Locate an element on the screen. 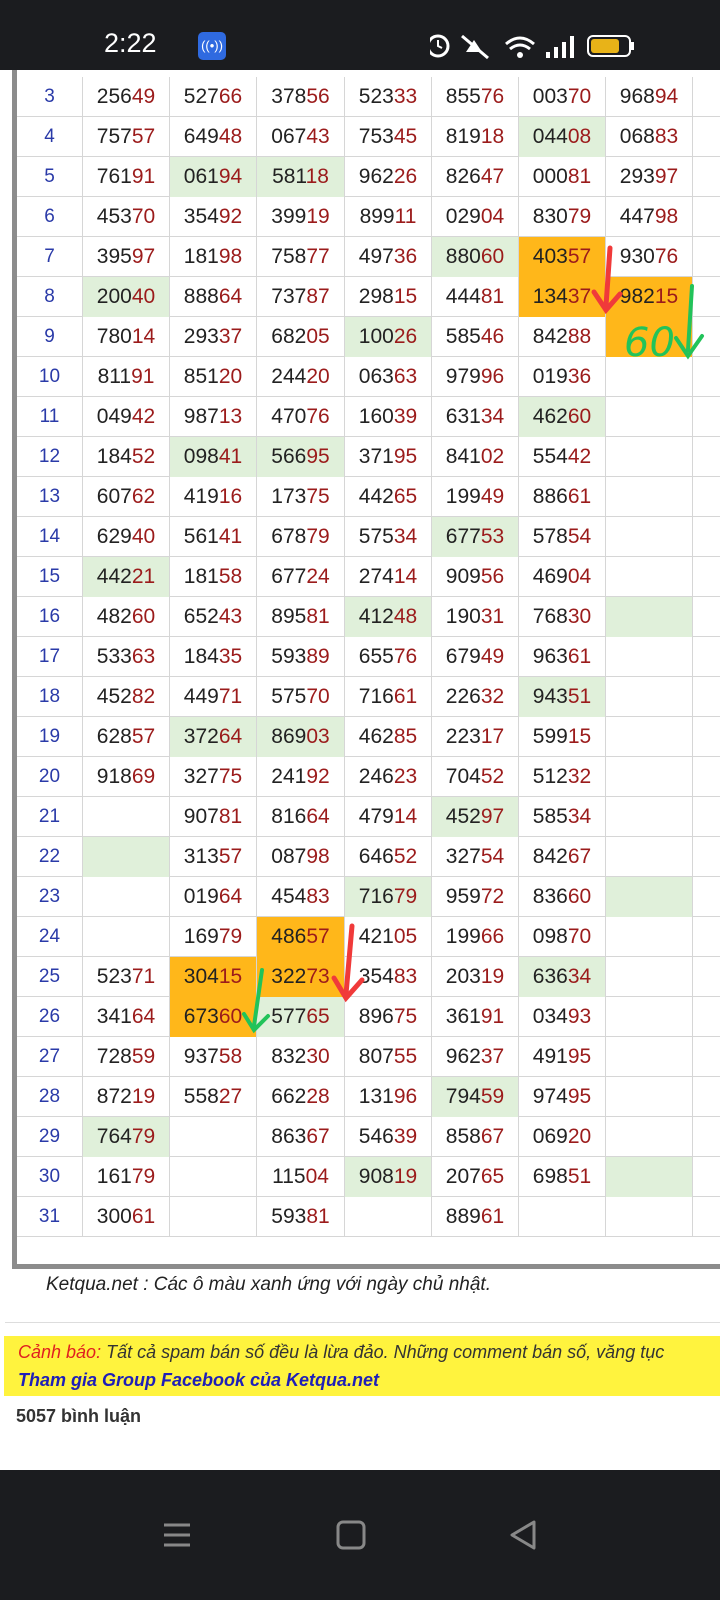  handwritten-note: 60 is located at coordinates (649, 343).